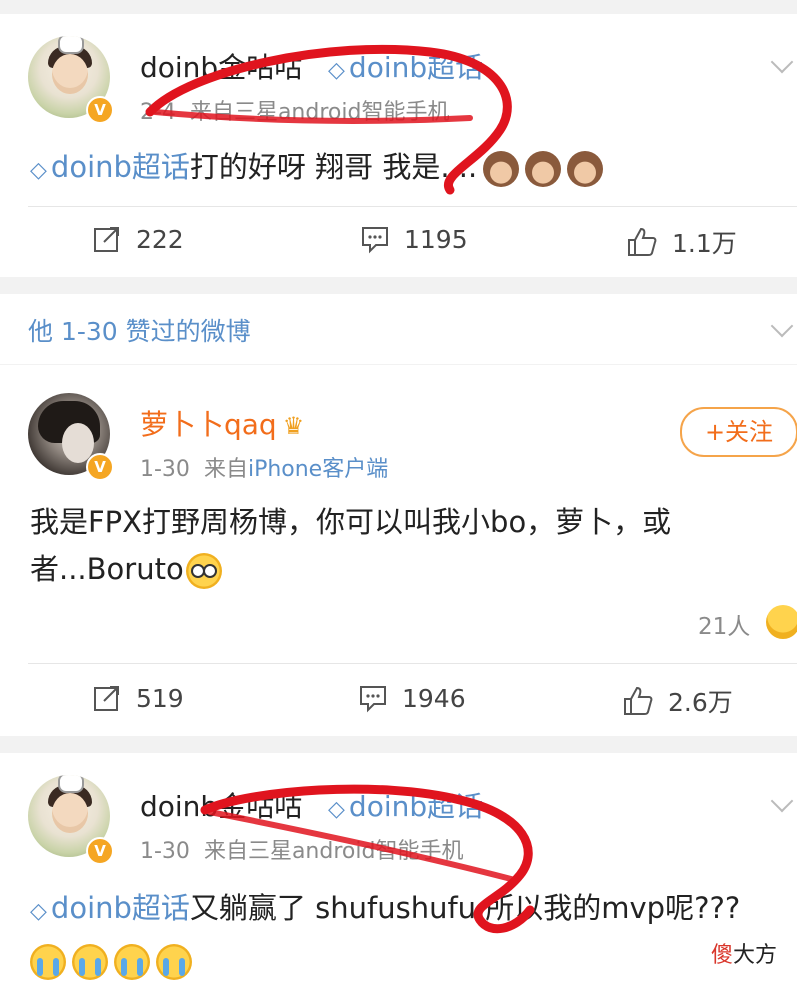 This screenshot has height=995, width=797. Describe the element at coordinates (398, 329) in the screenshot. I see `section-header: 他 1-30 赞过的微博` at that location.